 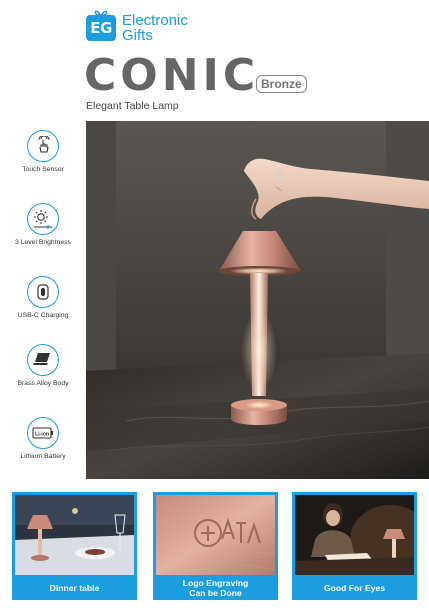 I want to click on tile-label: Good For Eyes, so click(x=354, y=587).